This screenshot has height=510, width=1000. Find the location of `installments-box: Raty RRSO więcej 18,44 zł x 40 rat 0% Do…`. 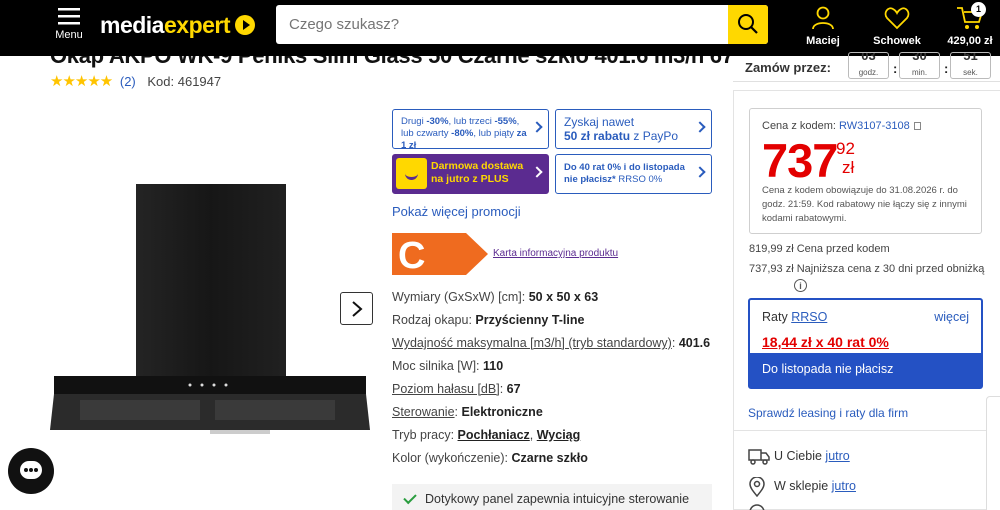

installments-box: Raty RRSO więcej 18,44 zł x 40 rat 0% Do… is located at coordinates (865, 343).